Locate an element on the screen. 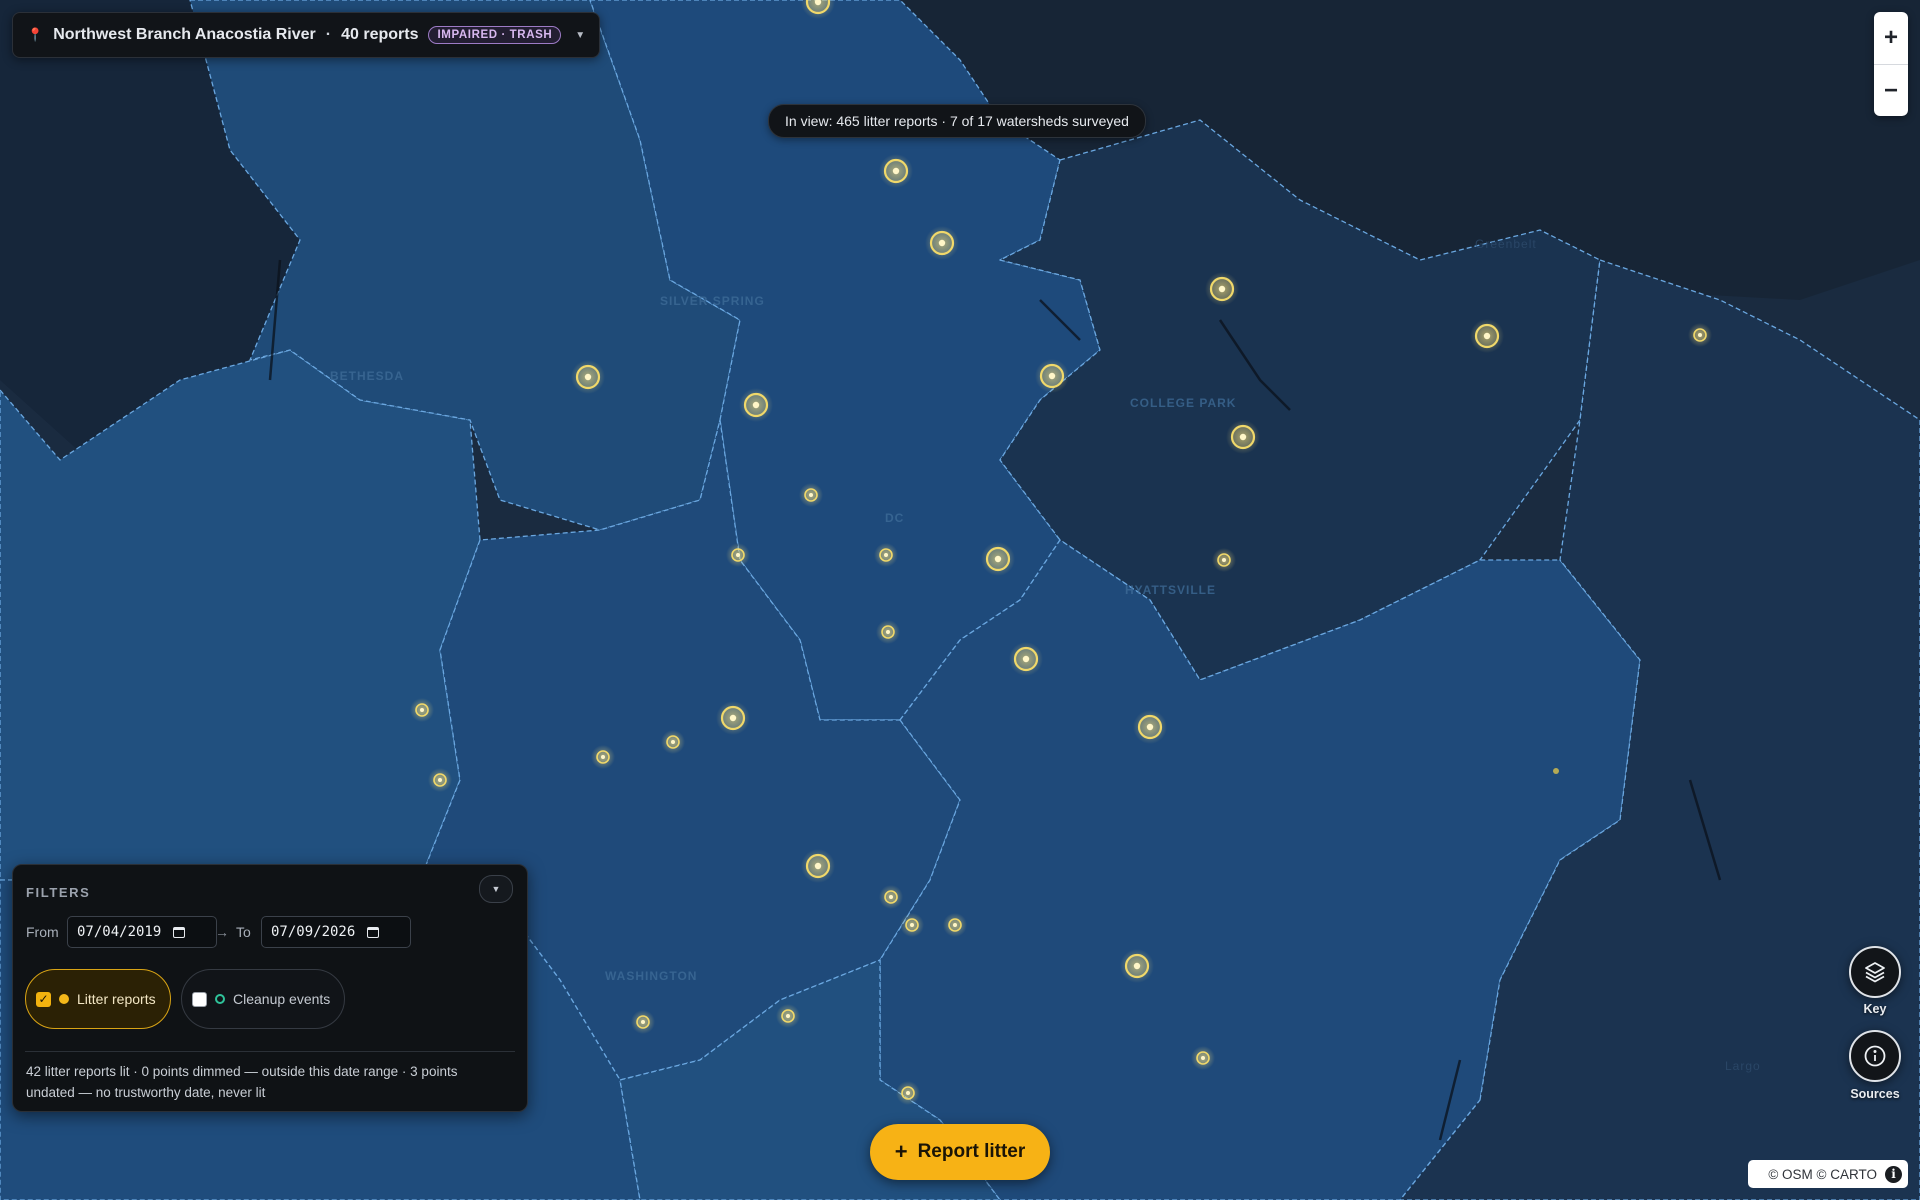  place-label-silver-spring: SILVER SPRING is located at coordinates (712, 301).